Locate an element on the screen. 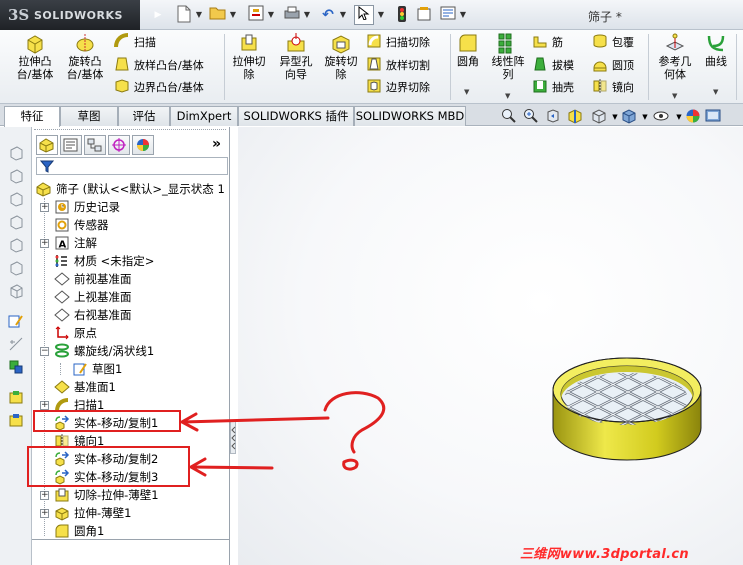 This screenshot has height=565, width=743. boundary-boss-button: 边界凸台/基体 is located at coordinates (159, 88).